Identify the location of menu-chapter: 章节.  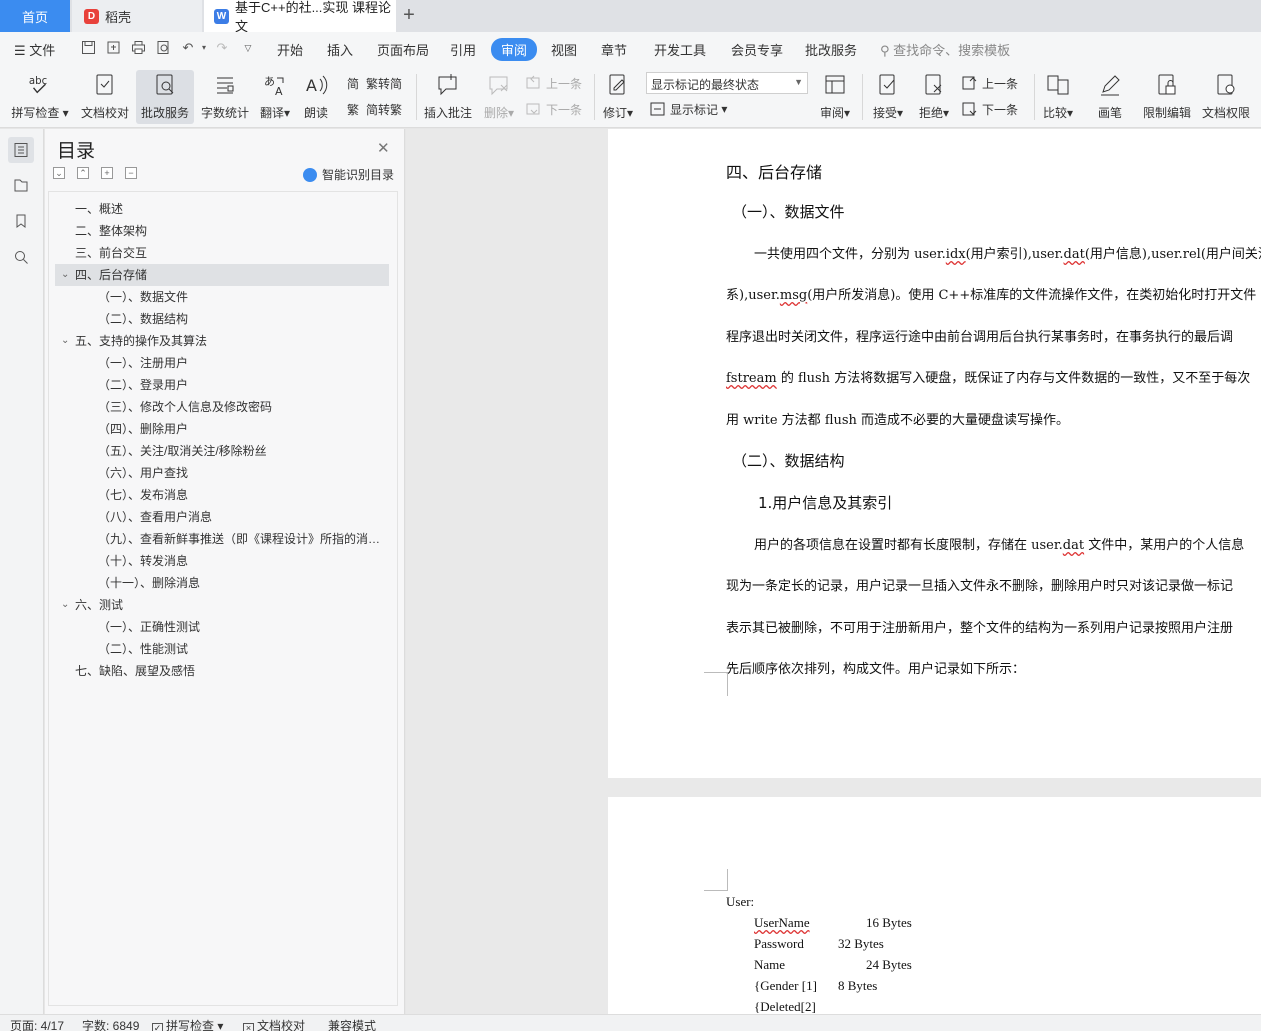
(614, 49).